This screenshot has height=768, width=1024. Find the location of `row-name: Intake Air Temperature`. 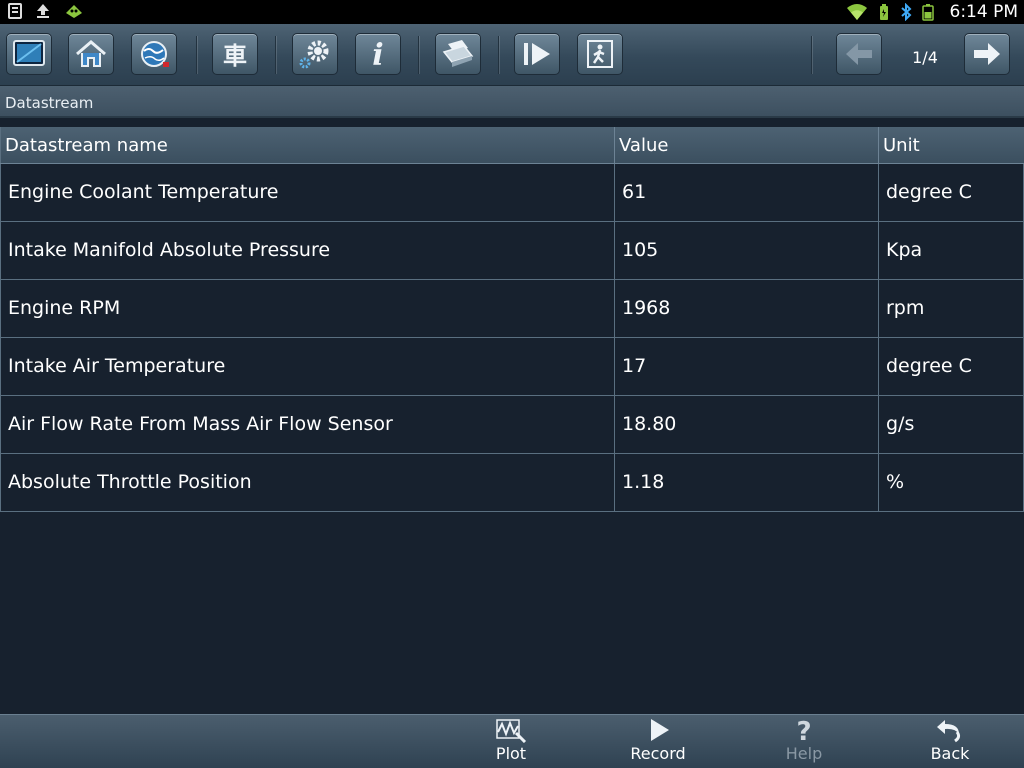

row-name: Intake Air Temperature is located at coordinates (307, 366).